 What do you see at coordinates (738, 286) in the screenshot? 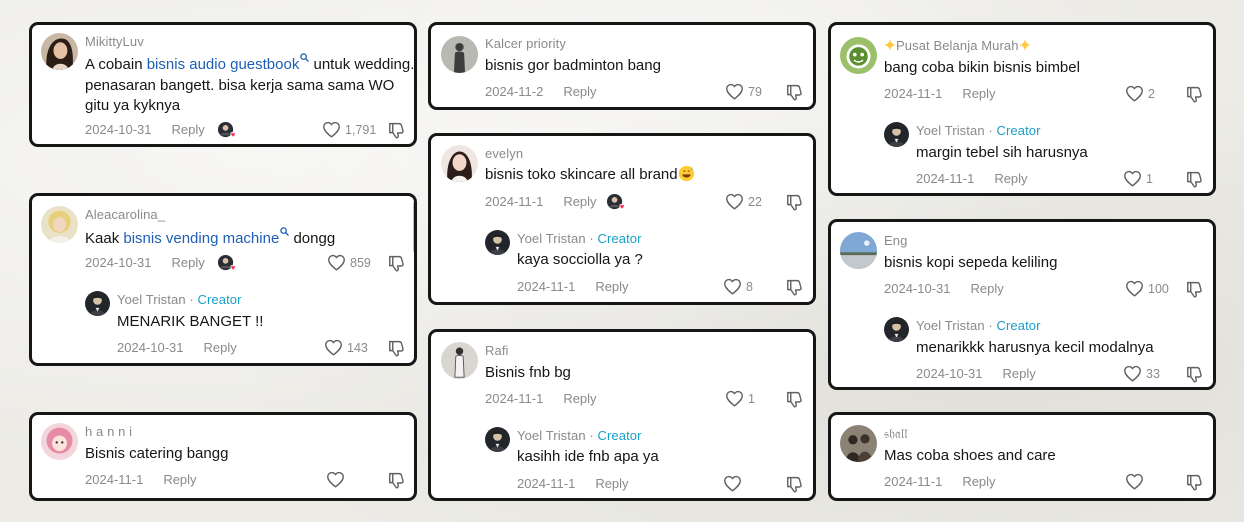
I see `like-button: 8` at bounding box center [738, 286].